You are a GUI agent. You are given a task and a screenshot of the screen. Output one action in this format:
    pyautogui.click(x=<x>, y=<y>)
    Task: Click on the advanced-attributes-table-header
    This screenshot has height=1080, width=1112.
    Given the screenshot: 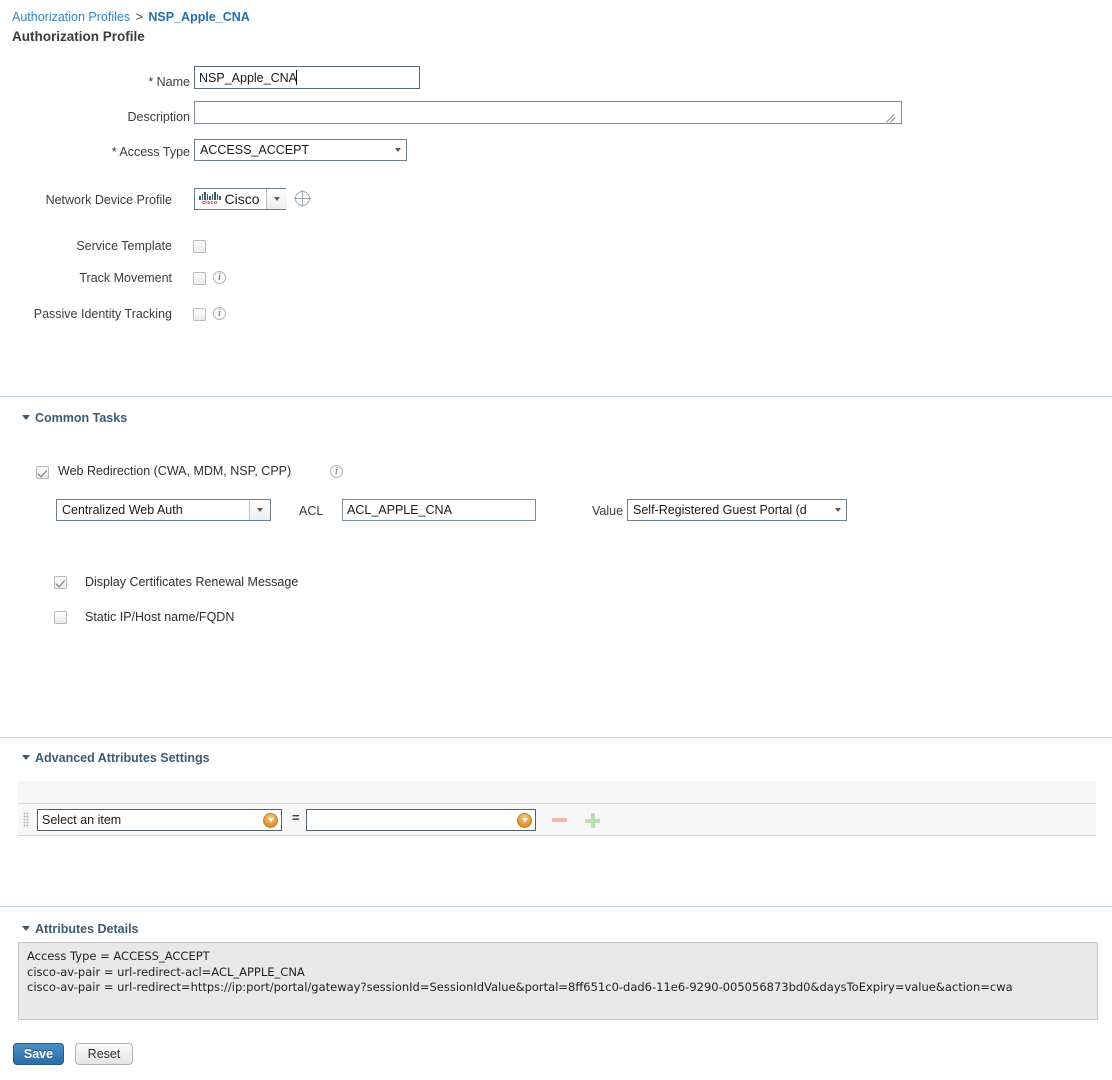 What is the action you would take?
    pyautogui.click(x=557, y=792)
    